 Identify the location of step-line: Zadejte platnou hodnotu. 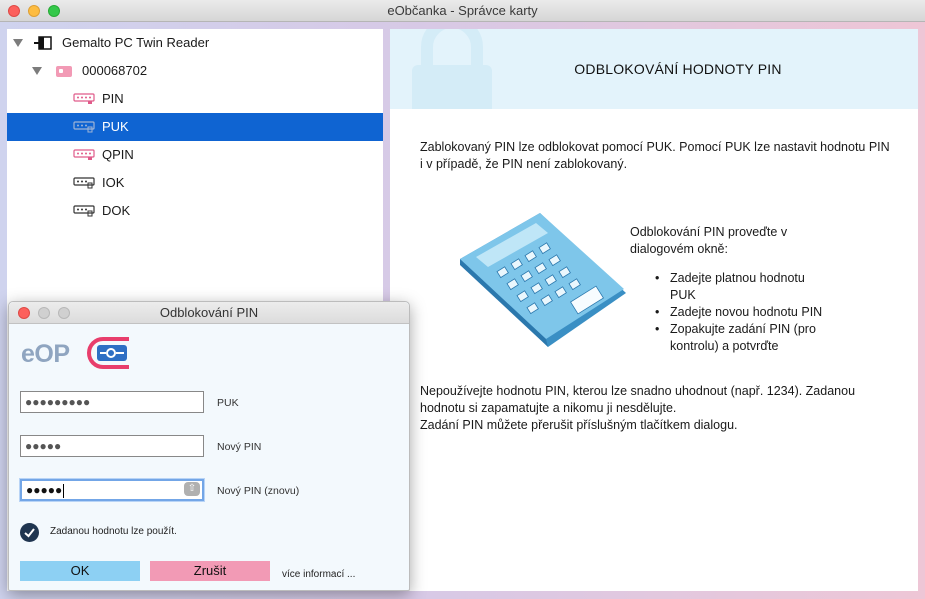
(737, 278).